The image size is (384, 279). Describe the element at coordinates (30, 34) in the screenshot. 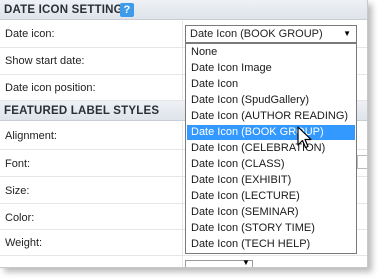

I see `label-date-icon: Date icon:` at that location.